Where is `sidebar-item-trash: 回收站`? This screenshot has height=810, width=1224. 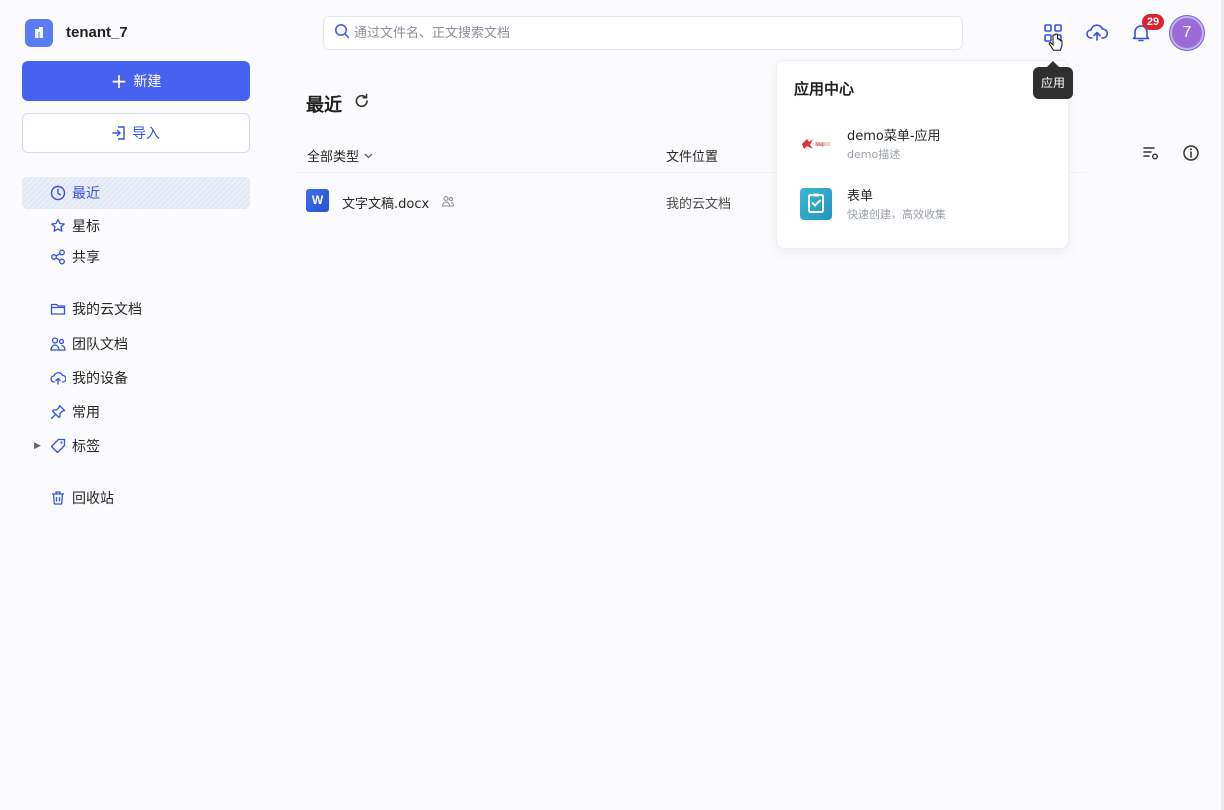 sidebar-item-trash: 回收站 is located at coordinates (136, 498).